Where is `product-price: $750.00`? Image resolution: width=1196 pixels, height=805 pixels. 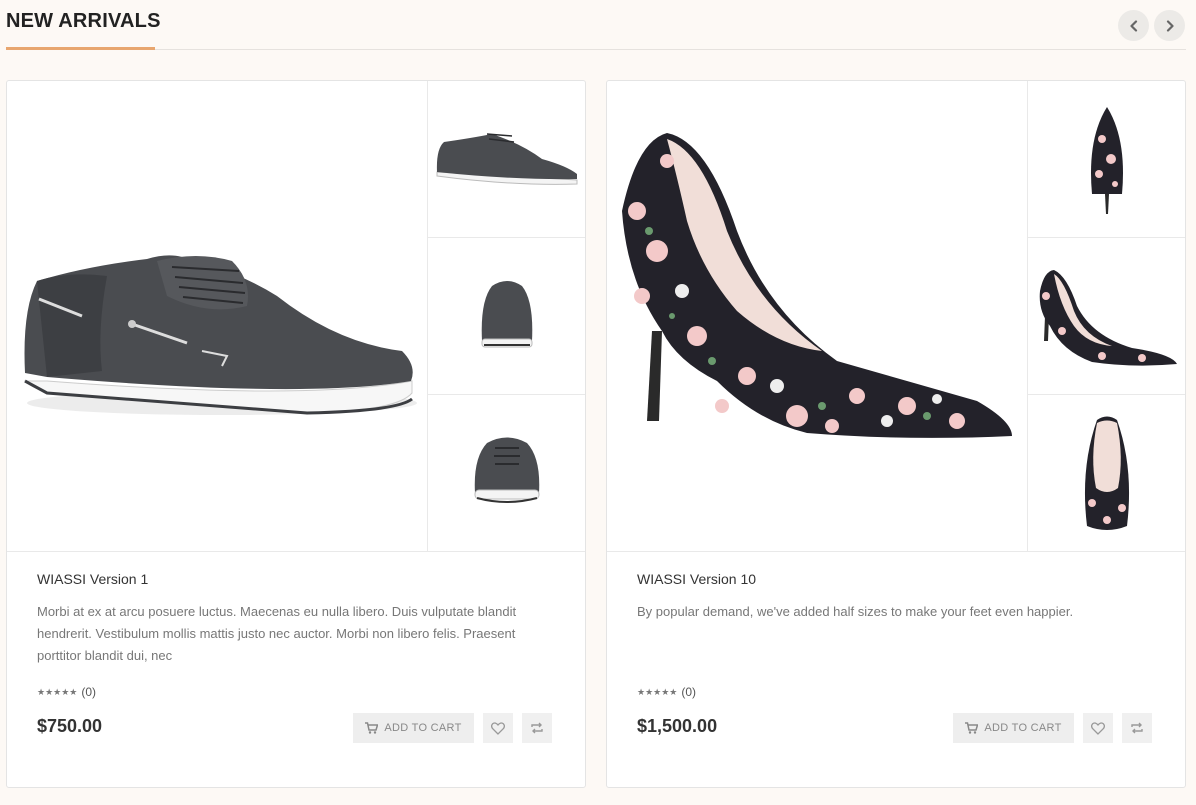
product-price: $750.00 is located at coordinates (70, 726).